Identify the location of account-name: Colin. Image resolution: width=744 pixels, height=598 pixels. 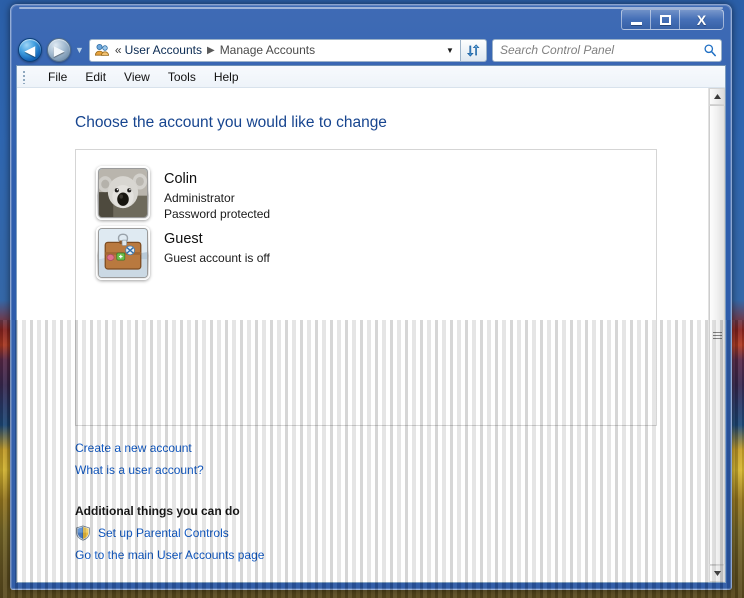
(181, 179).